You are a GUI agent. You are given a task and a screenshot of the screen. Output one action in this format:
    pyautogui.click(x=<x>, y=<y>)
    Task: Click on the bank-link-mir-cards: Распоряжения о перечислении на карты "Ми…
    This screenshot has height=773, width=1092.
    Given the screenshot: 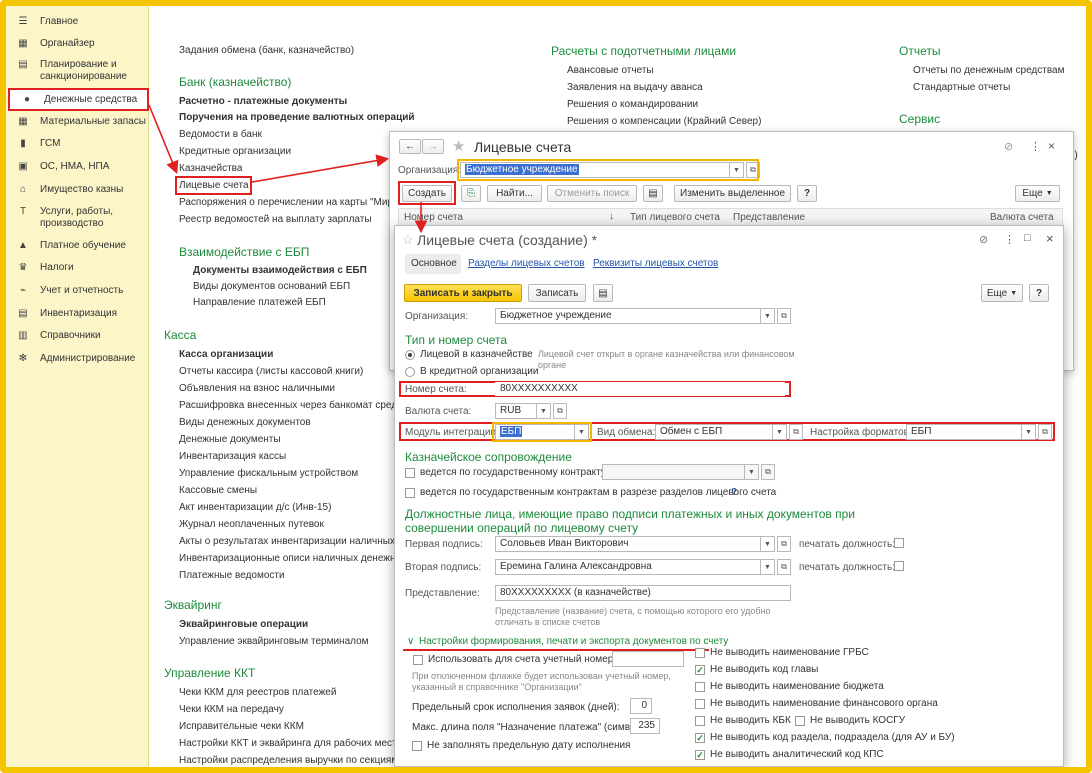 What is the action you would take?
    pyautogui.click(x=288, y=202)
    